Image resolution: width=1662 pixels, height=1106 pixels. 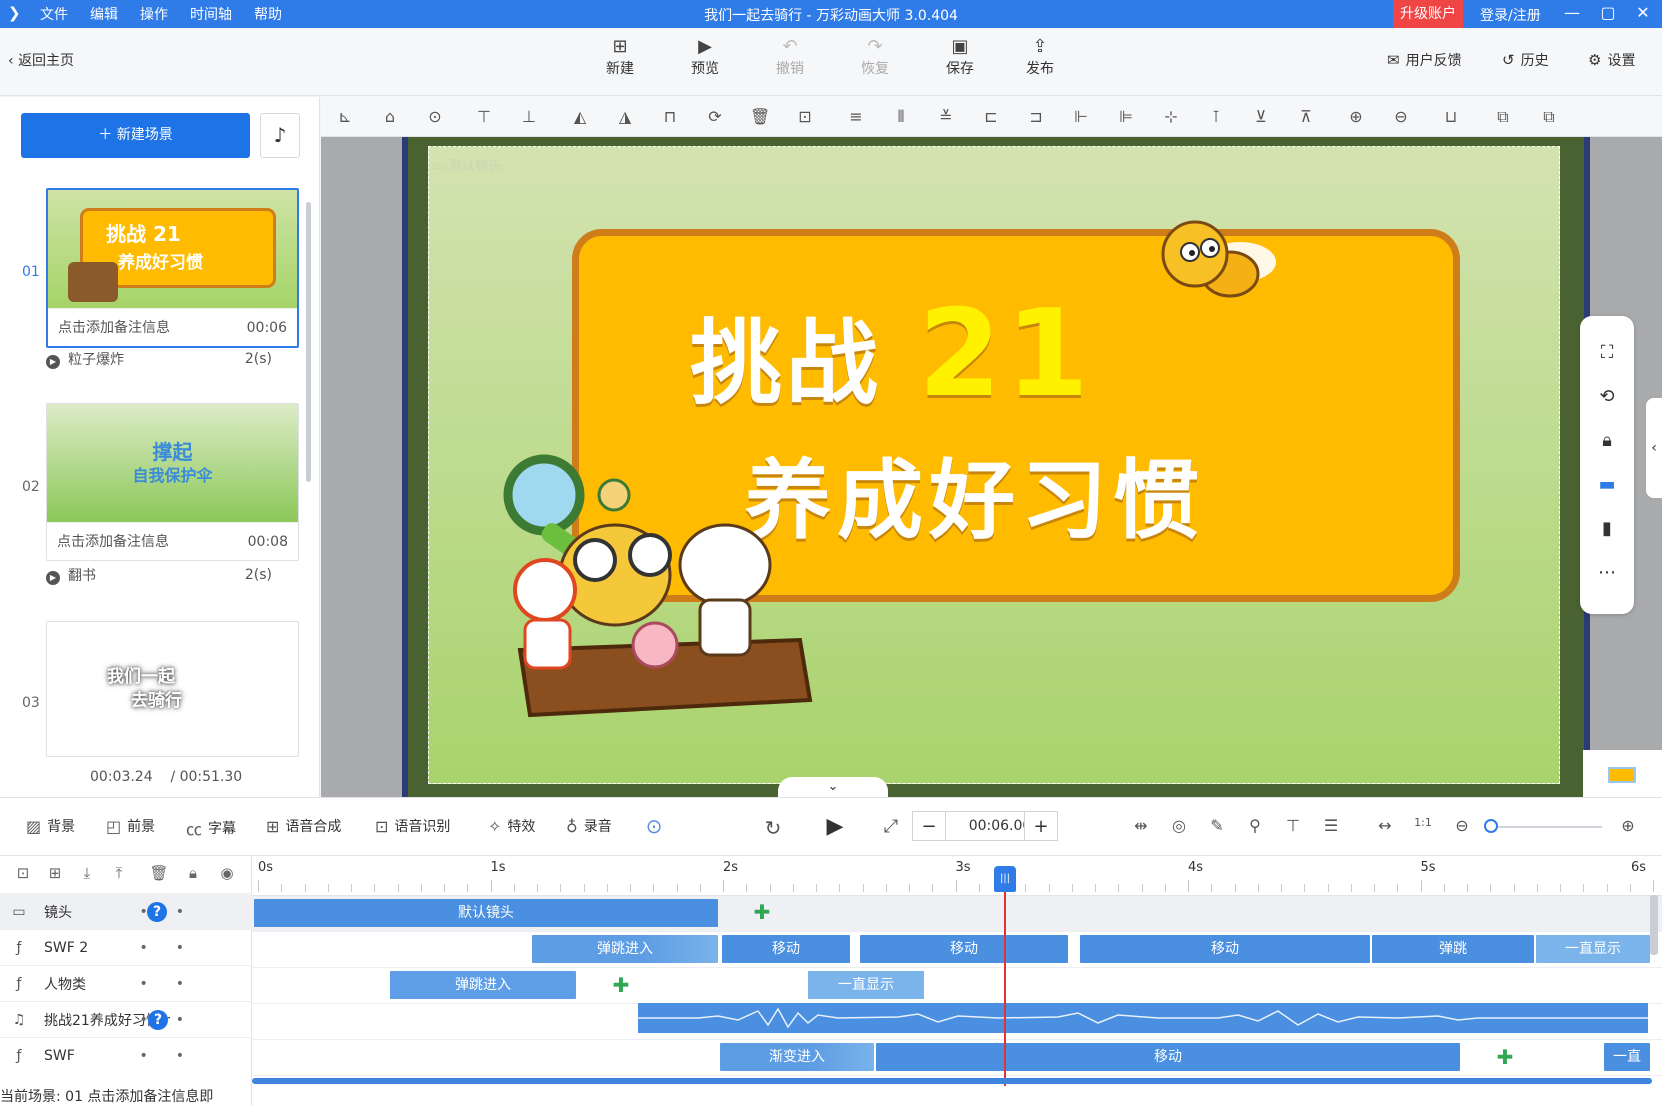 What do you see at coordinates (435, 117) in the screenshot?
I see `more-circle-icon: ⊙` at bounding box center [435, 117].